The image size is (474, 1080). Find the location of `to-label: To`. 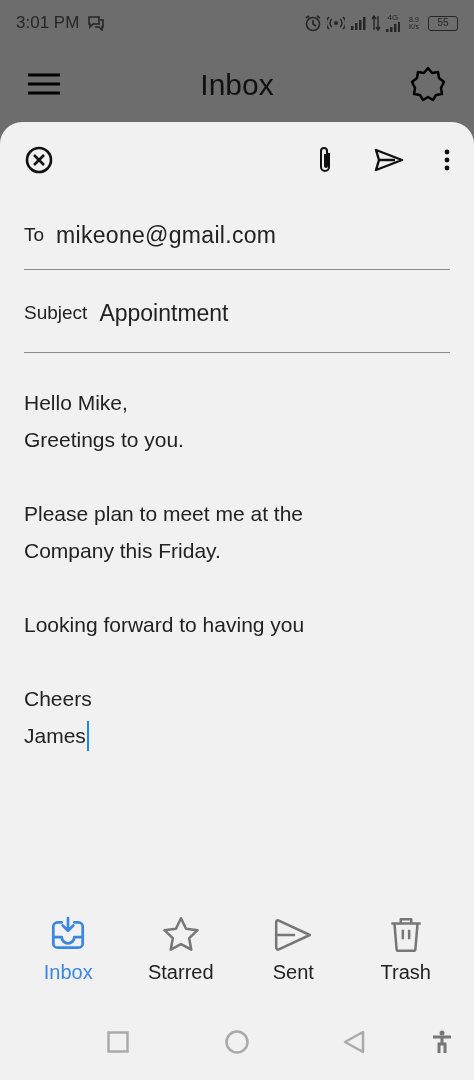

to-label: To is located at coordinates (34, 235).